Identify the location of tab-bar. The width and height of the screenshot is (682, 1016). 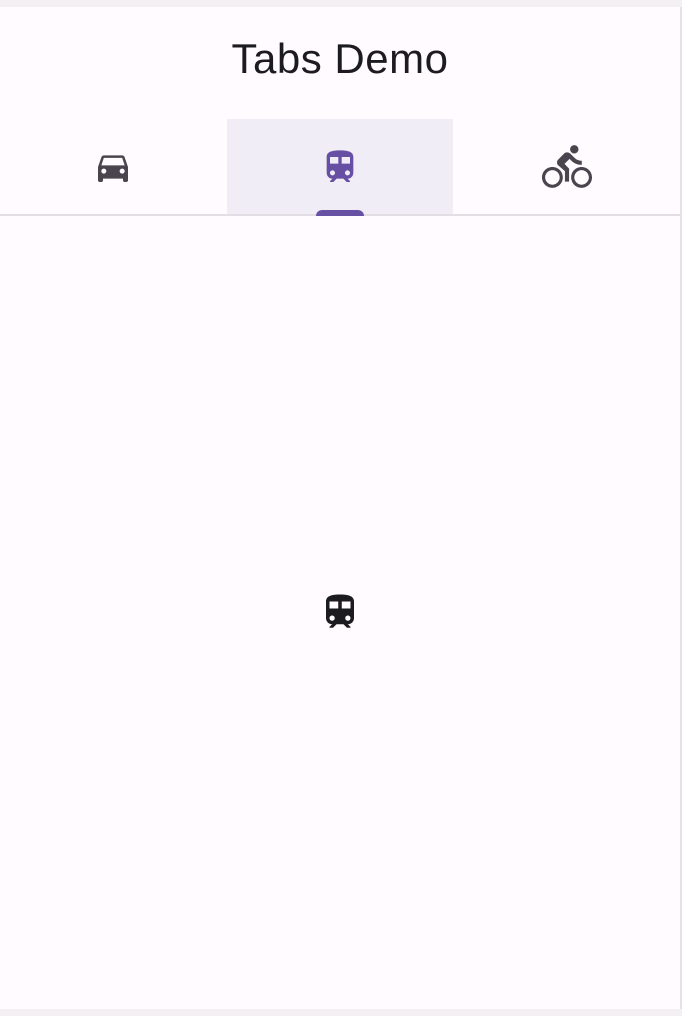
(340, 167).